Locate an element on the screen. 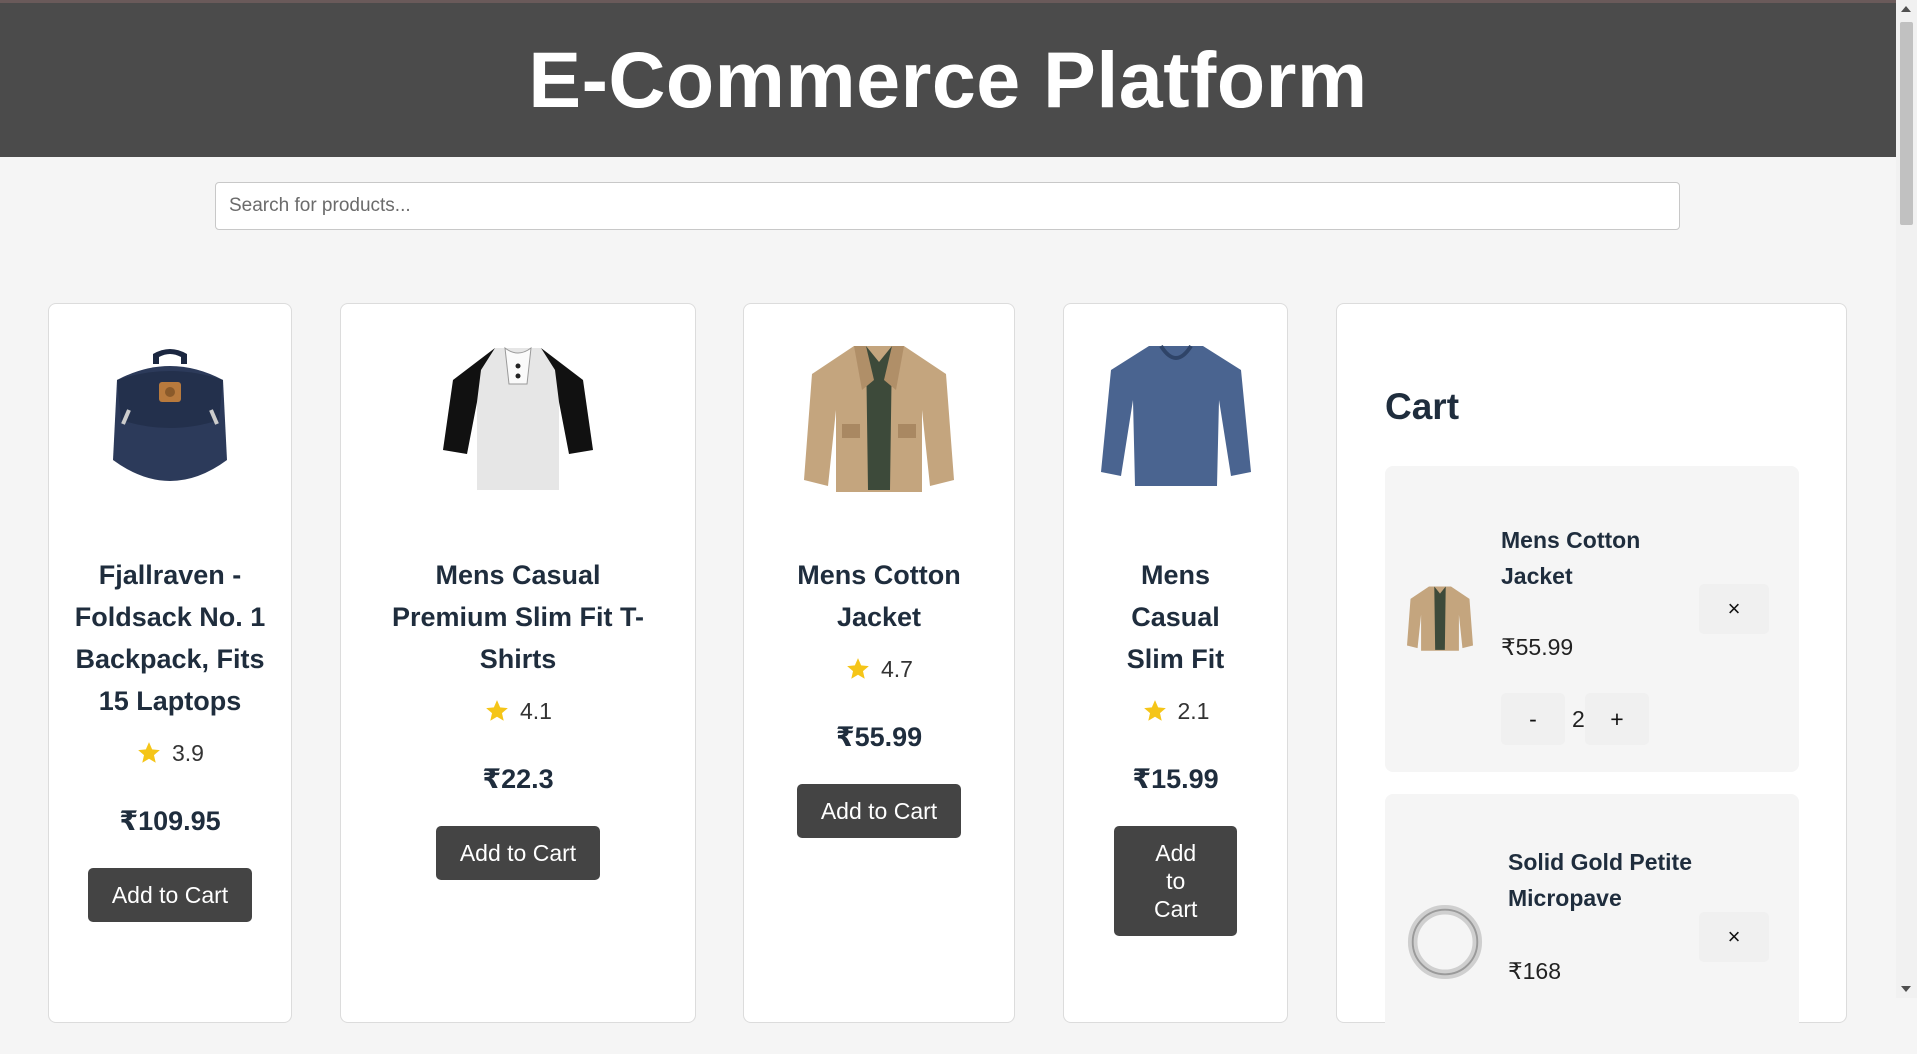 The width and height of the screenshot is (1917, 1054). longsleeve-icon is located at coordinates (1175, 415).